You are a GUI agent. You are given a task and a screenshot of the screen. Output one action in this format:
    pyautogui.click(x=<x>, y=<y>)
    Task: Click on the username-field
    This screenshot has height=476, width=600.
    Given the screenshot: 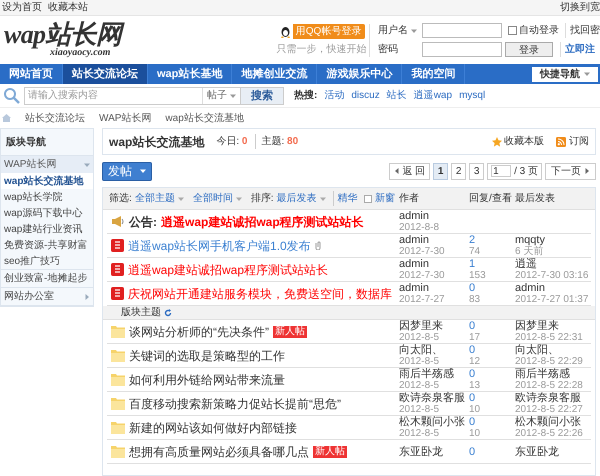 What is the action you would take?
    pyautogui.click(x=462, y=30)
    